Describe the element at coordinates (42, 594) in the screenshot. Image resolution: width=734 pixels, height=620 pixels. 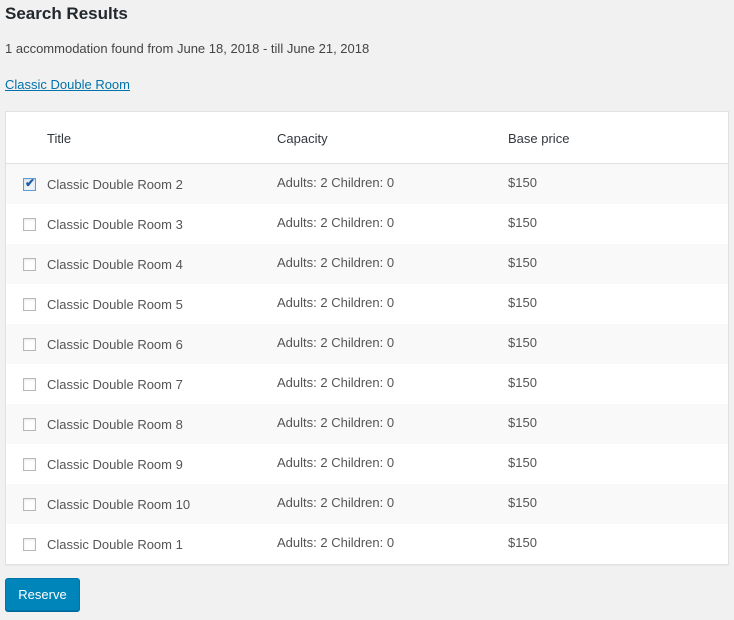
I see `reserve-button: Reserve` at that location.